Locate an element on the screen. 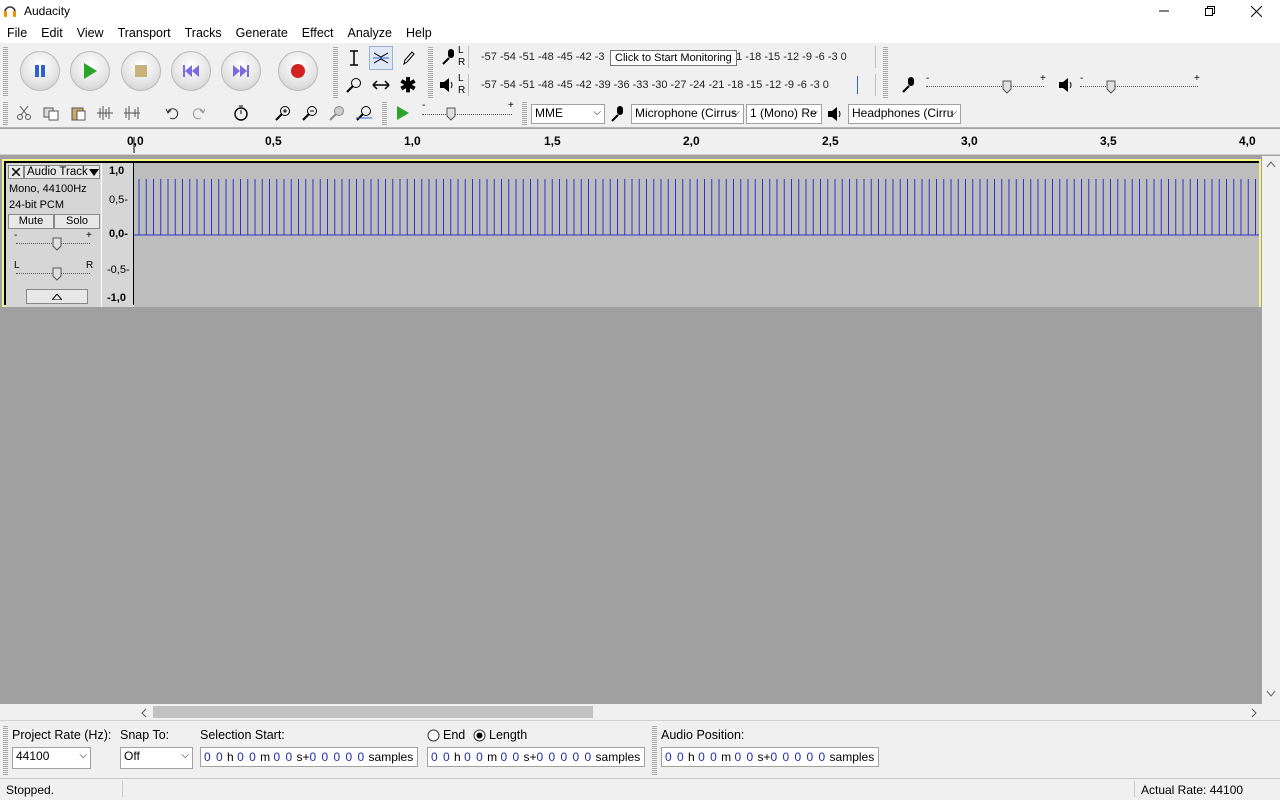 This screenshot has width=1280, height=800. copy-button is located at coordinates (51, 113).